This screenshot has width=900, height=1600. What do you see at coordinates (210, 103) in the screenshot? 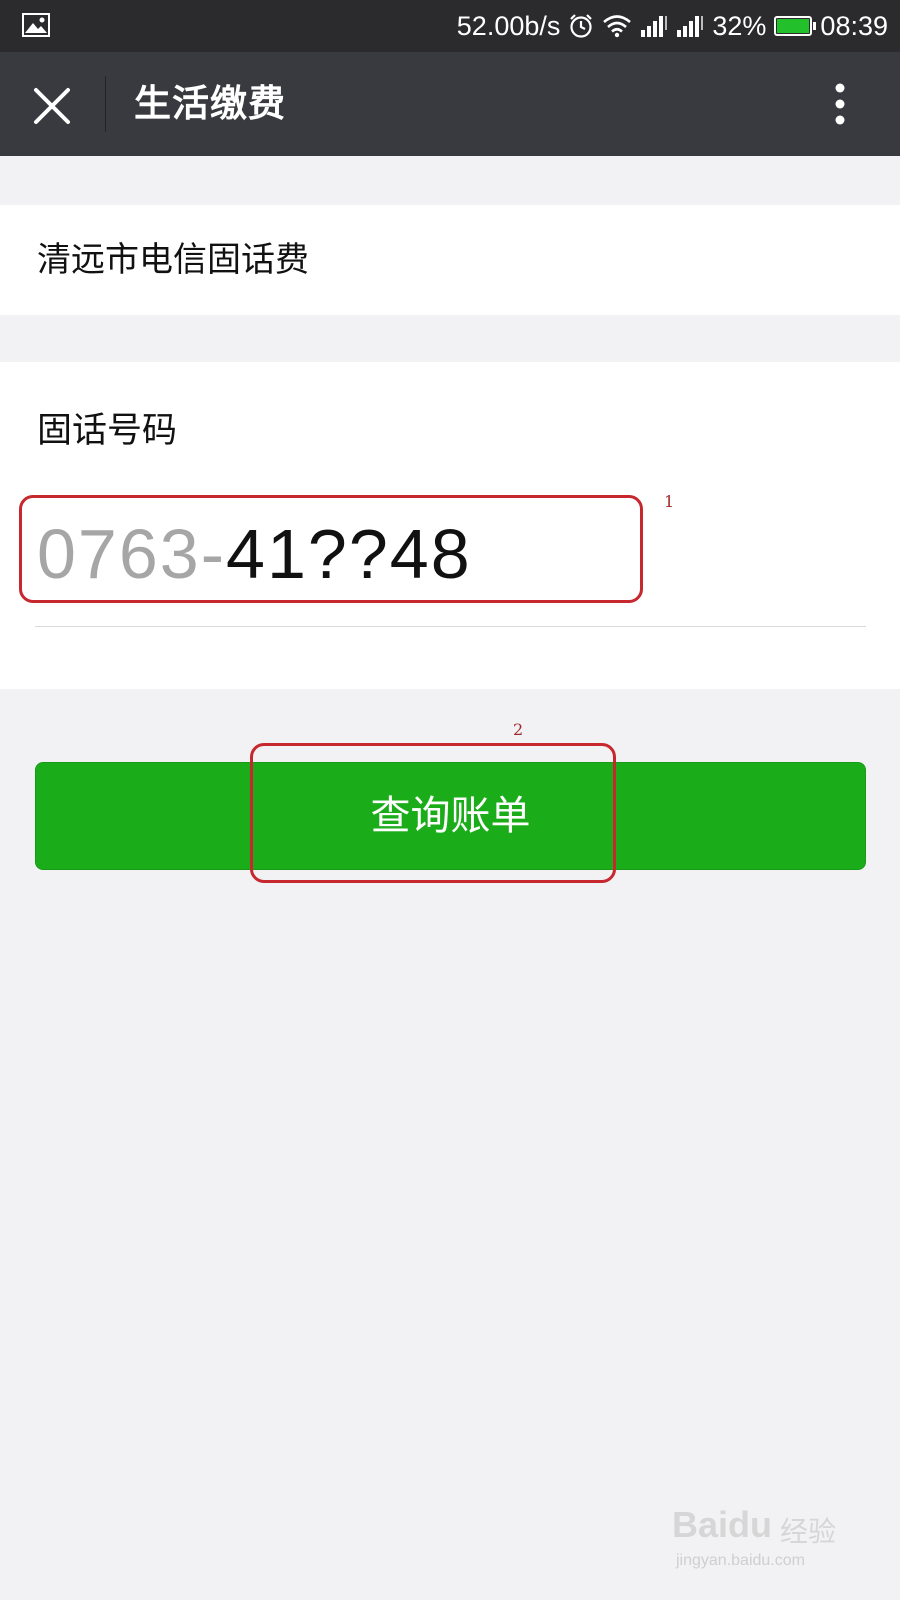
I see `page-title: 生活缴费` at bounding box center [210, 103].